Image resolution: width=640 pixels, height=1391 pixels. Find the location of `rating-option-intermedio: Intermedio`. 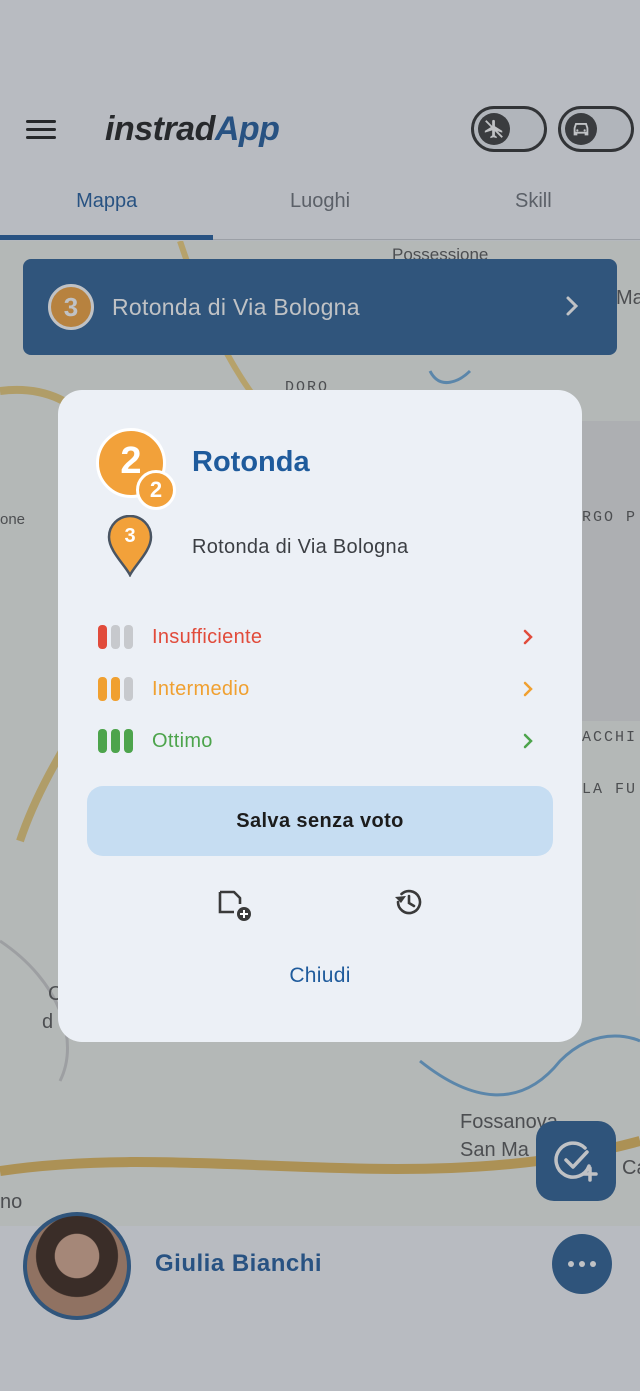

rating-option-intermedio: Intermedio is located at coordinates (320, 689).